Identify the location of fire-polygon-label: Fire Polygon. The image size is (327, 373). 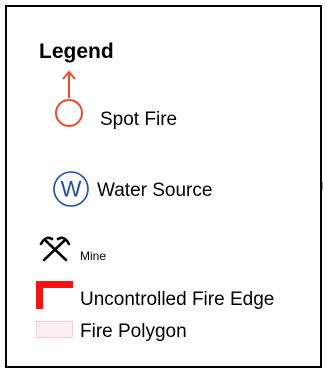
(133, 331).